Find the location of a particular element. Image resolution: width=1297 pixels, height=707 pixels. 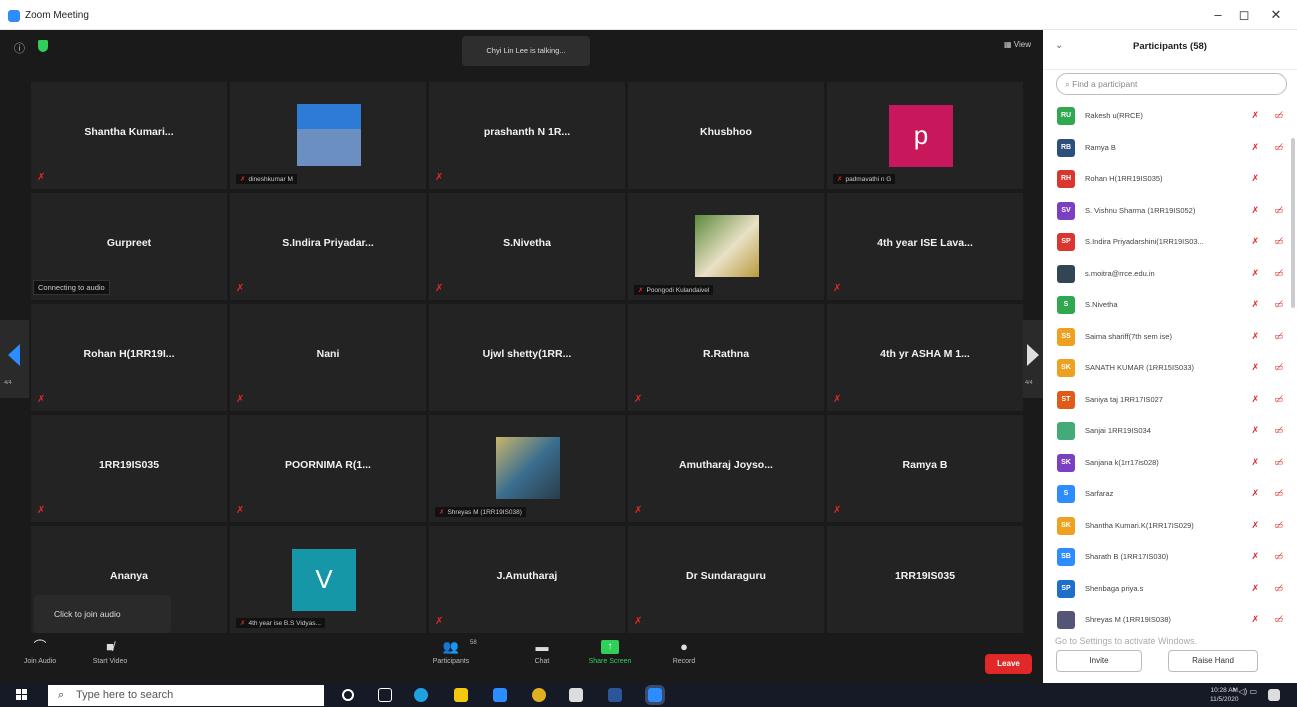

participant-row: S Sarfaraz ✗ ▭̸ is located at coordinates (1170, 494).